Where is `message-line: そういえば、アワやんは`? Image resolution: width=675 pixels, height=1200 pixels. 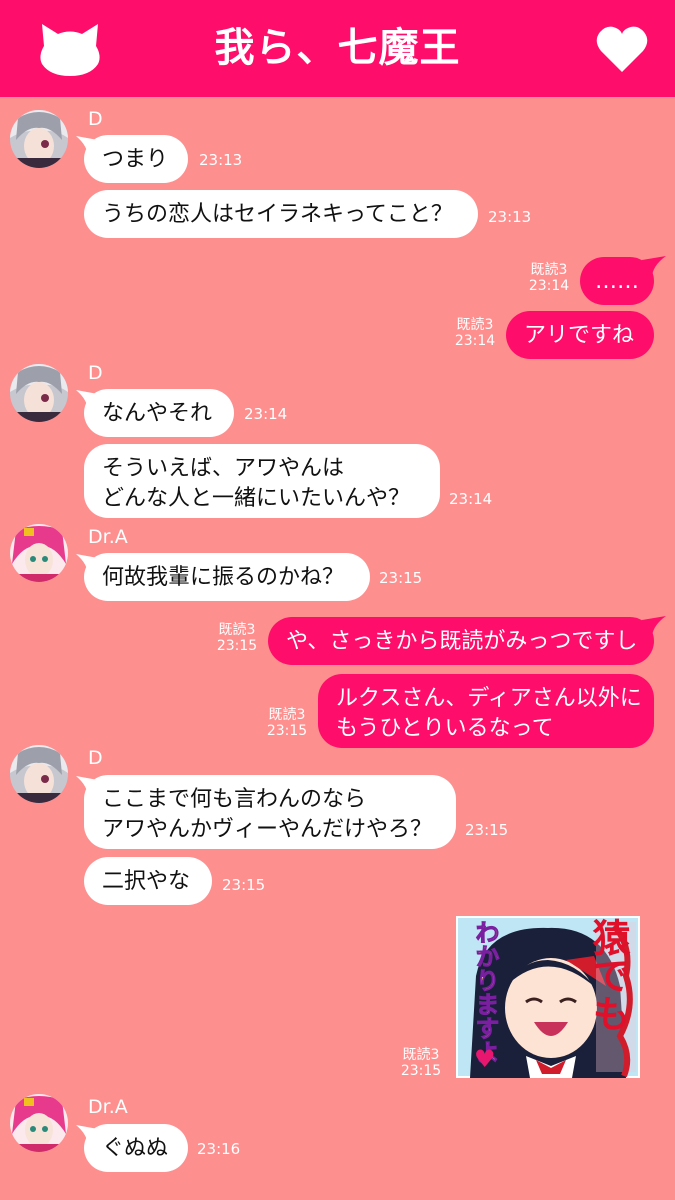
message-line: そういえば、アワやんは is located at coordinates (223, 468).